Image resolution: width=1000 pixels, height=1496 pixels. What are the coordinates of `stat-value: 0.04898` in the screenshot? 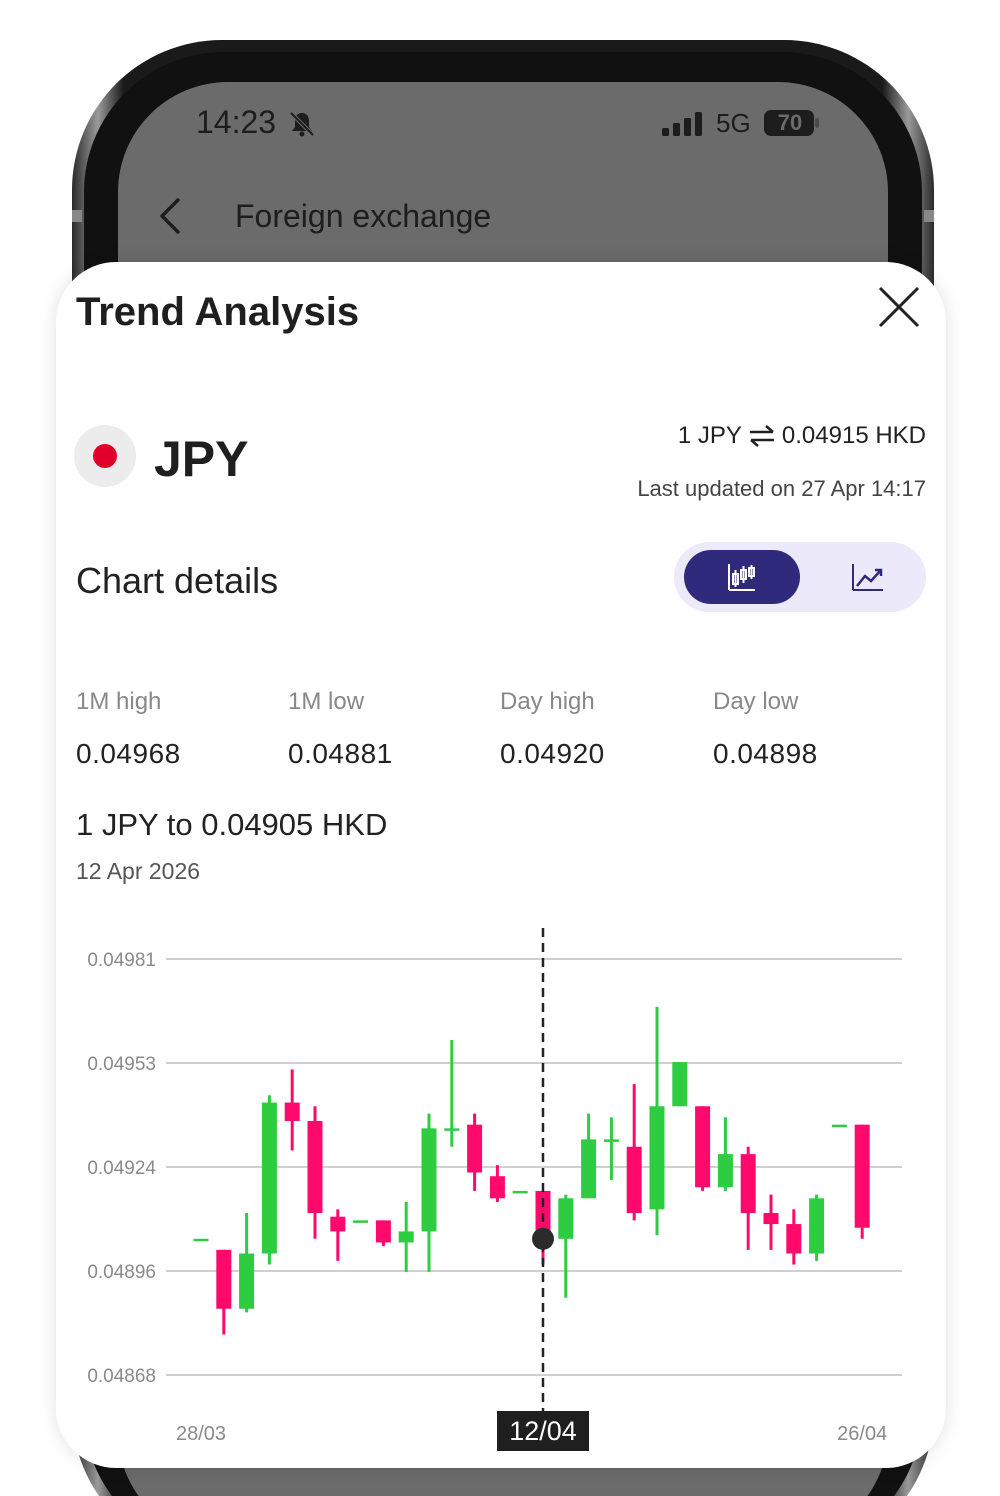 It's located at (765, 753).